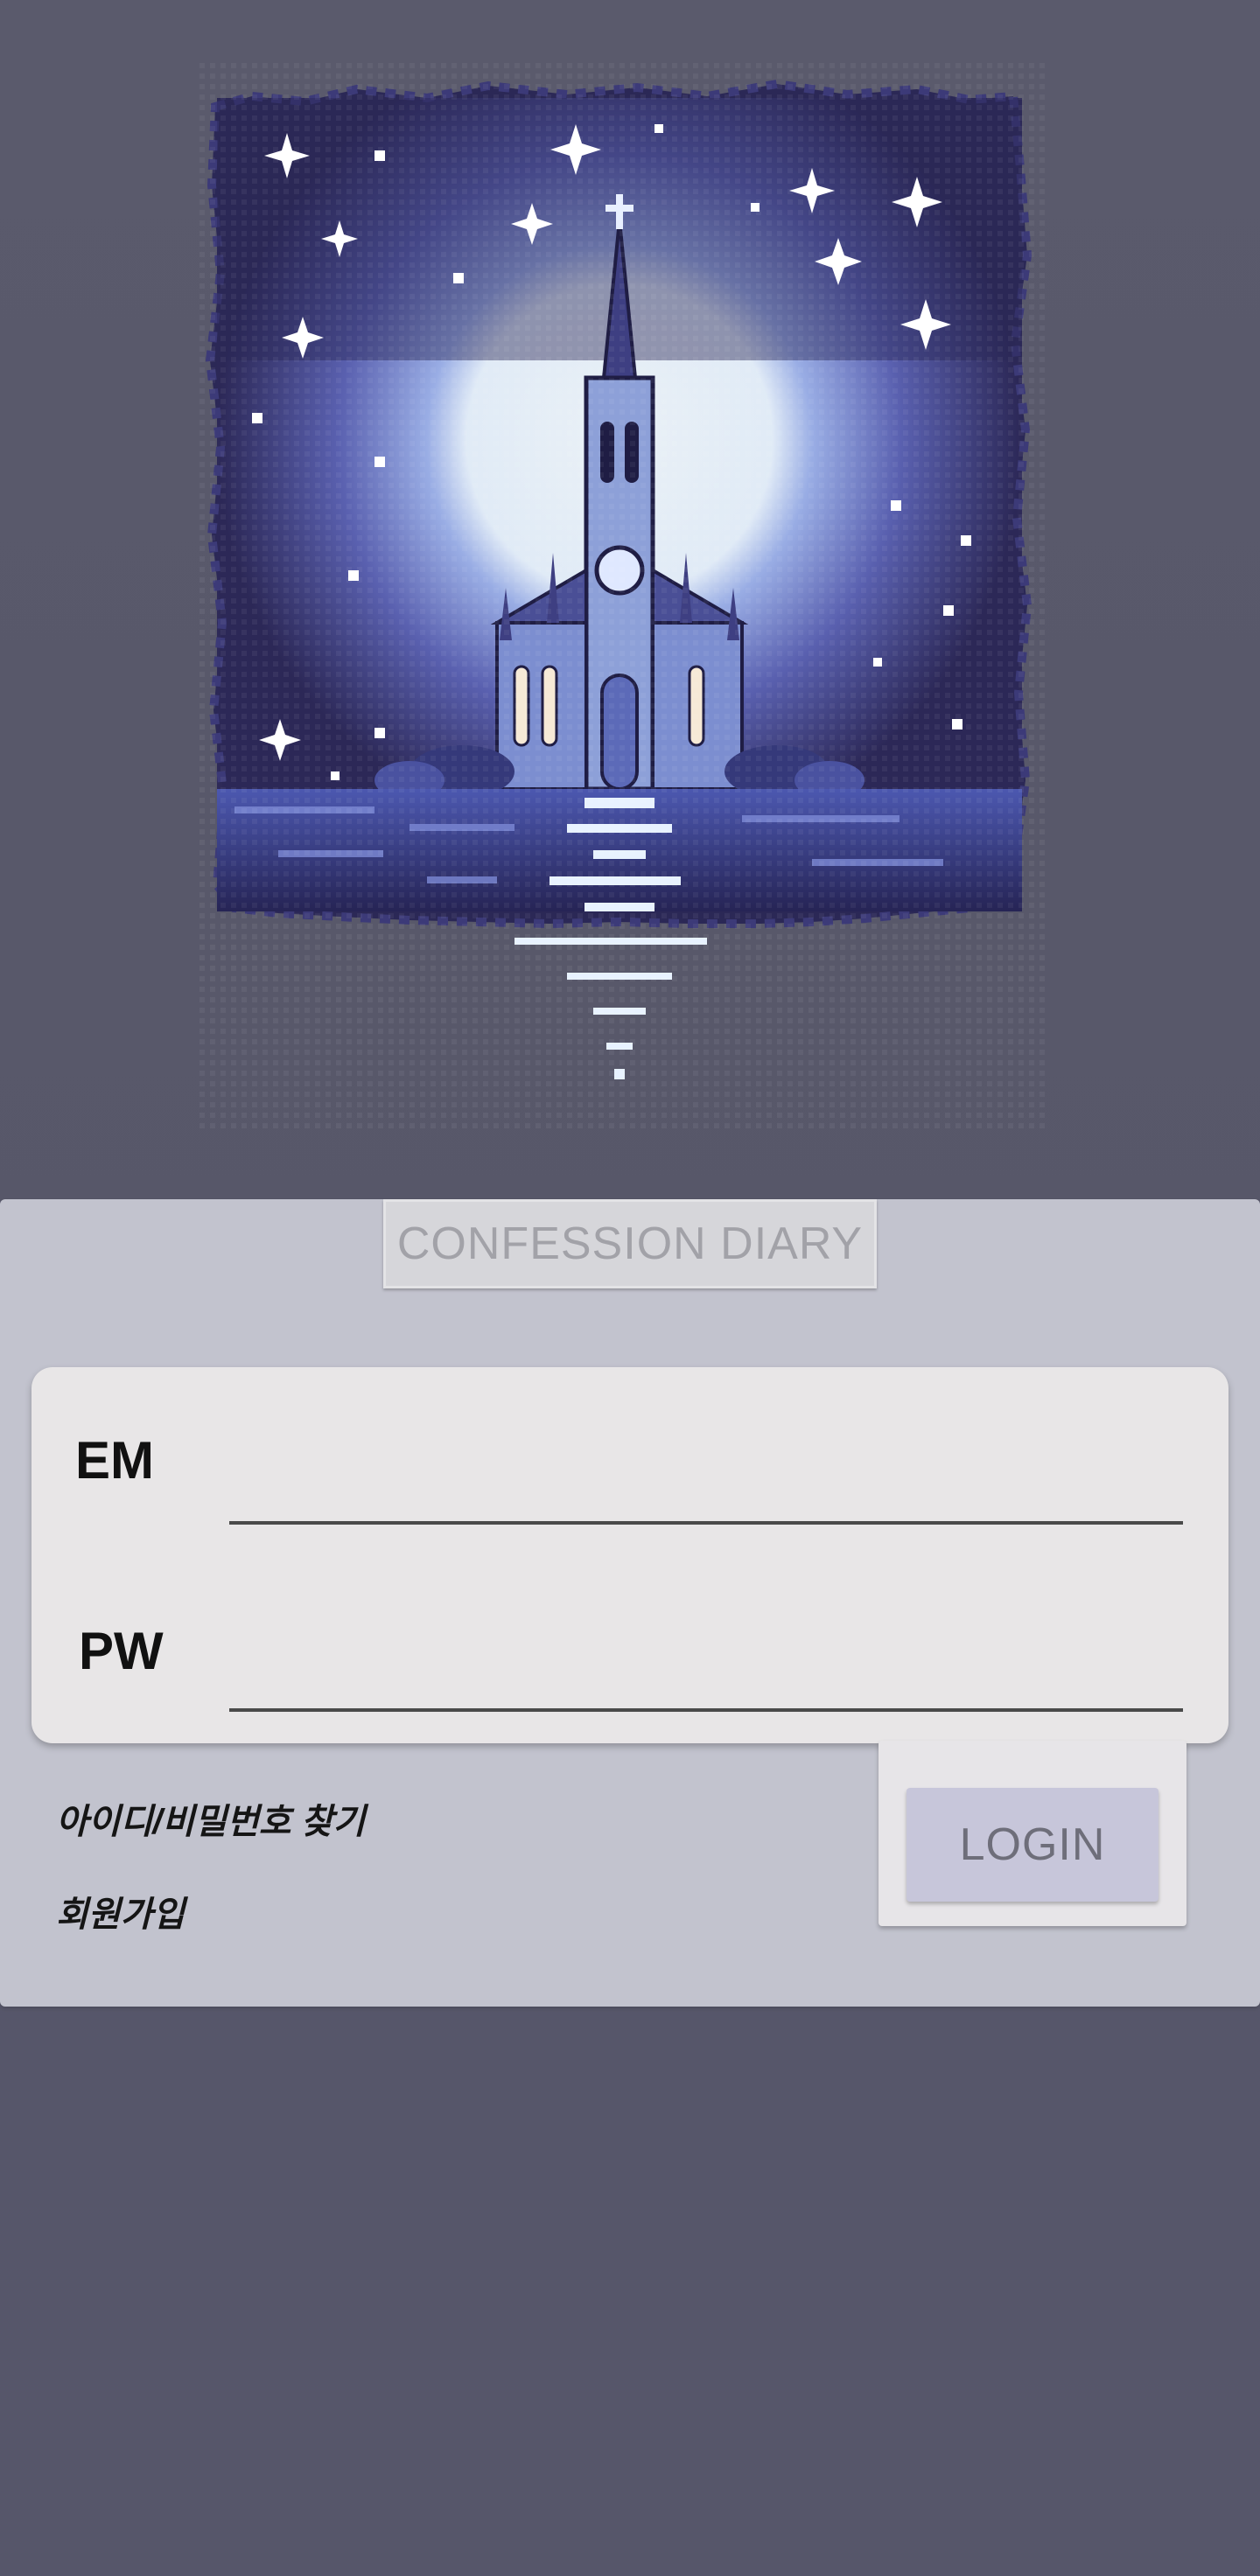  What do you see at coordinates (121, 1651) in the screenshot?
I see `password-label: PW` at bounding box center [121, 1651].